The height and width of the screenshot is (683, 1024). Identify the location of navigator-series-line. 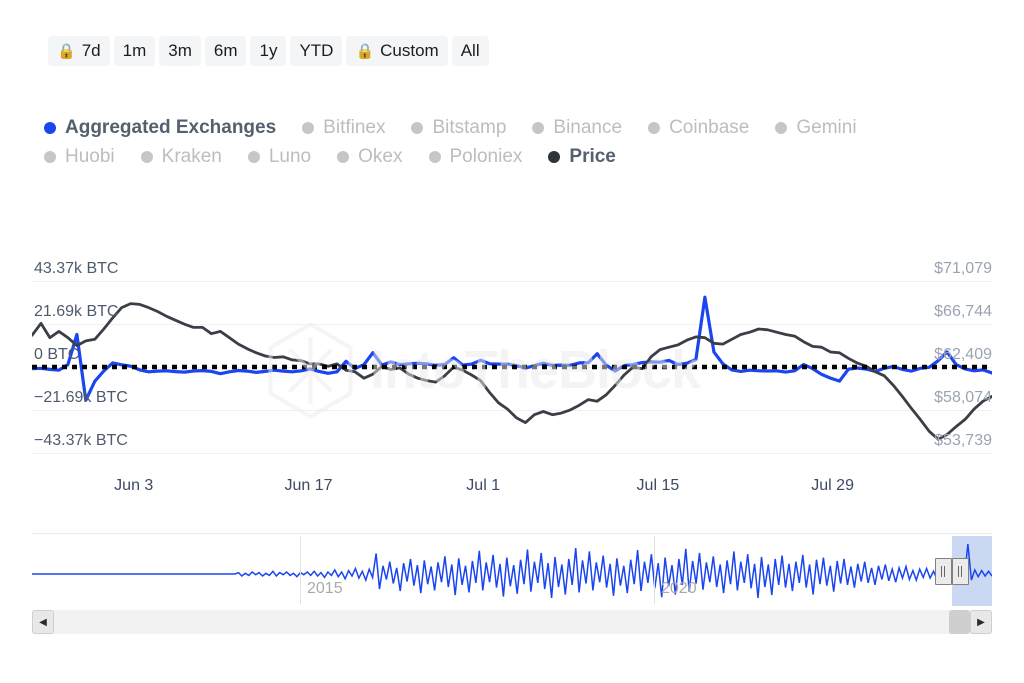
(512, 570).